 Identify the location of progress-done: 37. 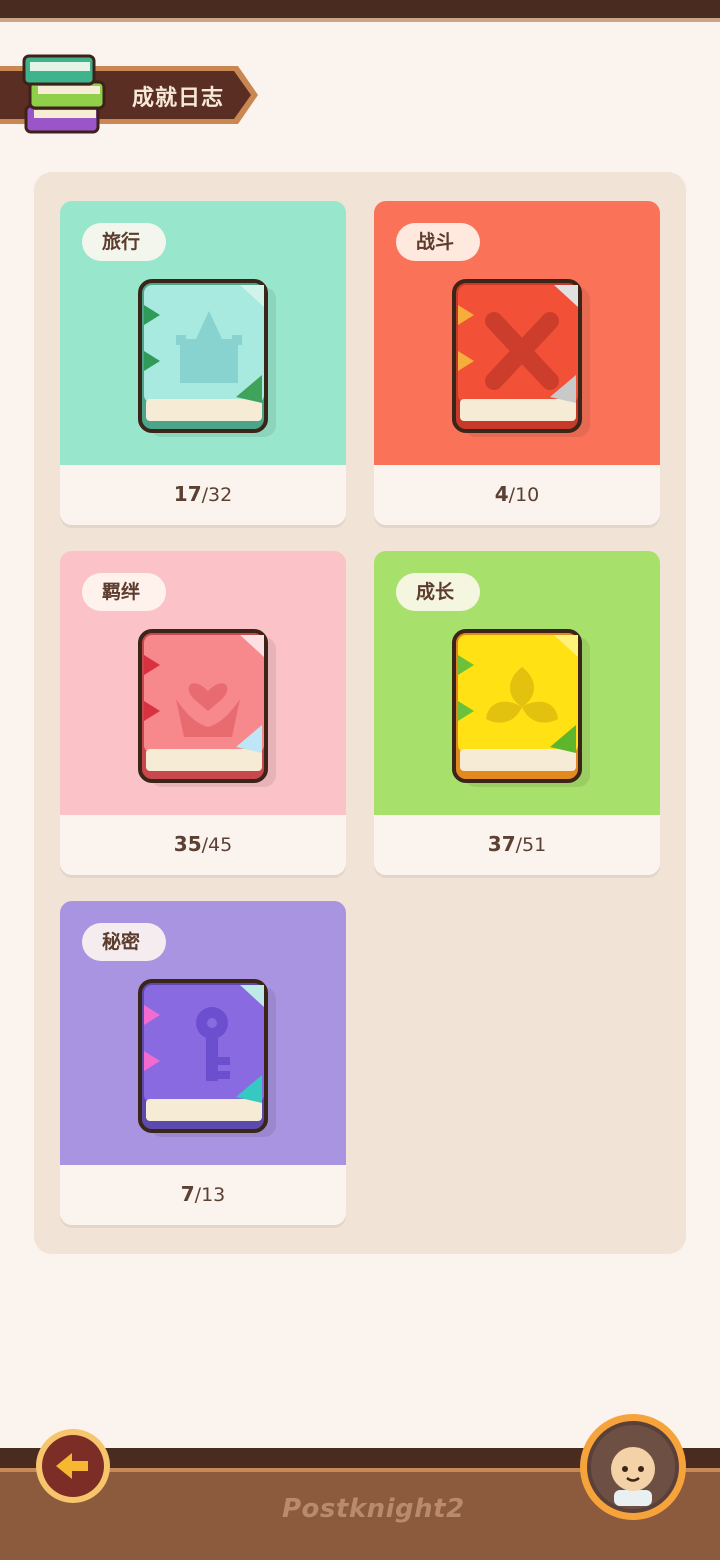
(501, 844).